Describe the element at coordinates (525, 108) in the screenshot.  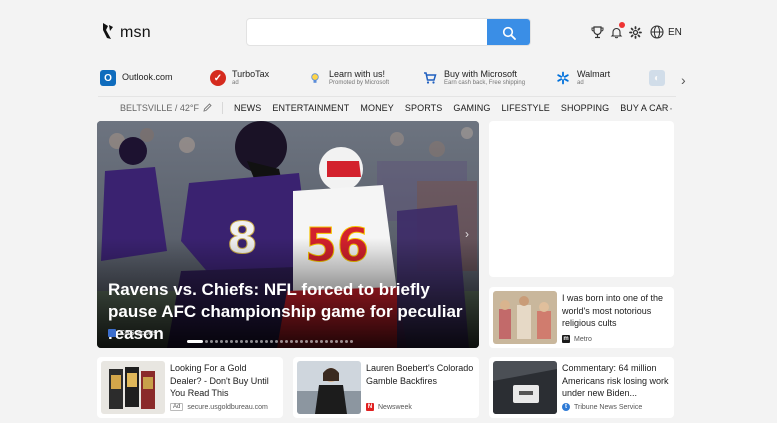
I see `nav-lifestyle: LIFESTYLE` at that location.